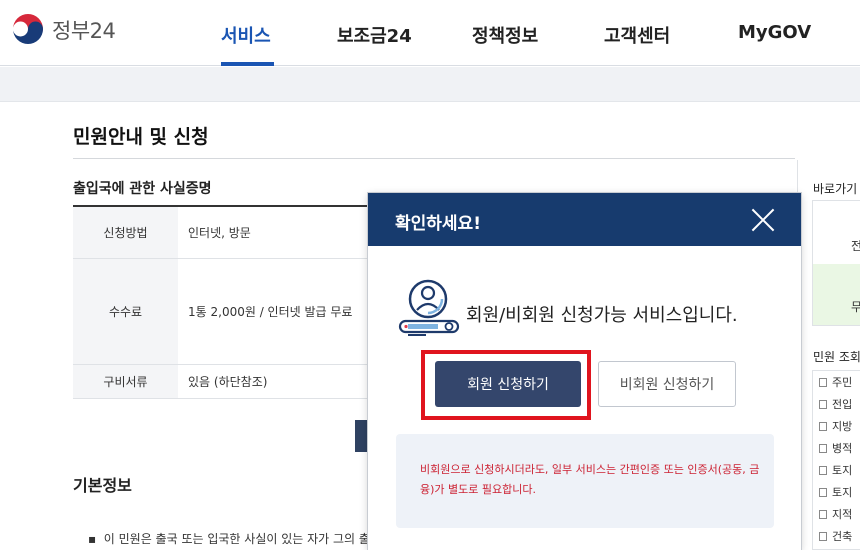 The width and height of the screenshot is (860, 550). Describe the element at coordinates (763, 220) in the screenshot. I see `close-icon` at that location.